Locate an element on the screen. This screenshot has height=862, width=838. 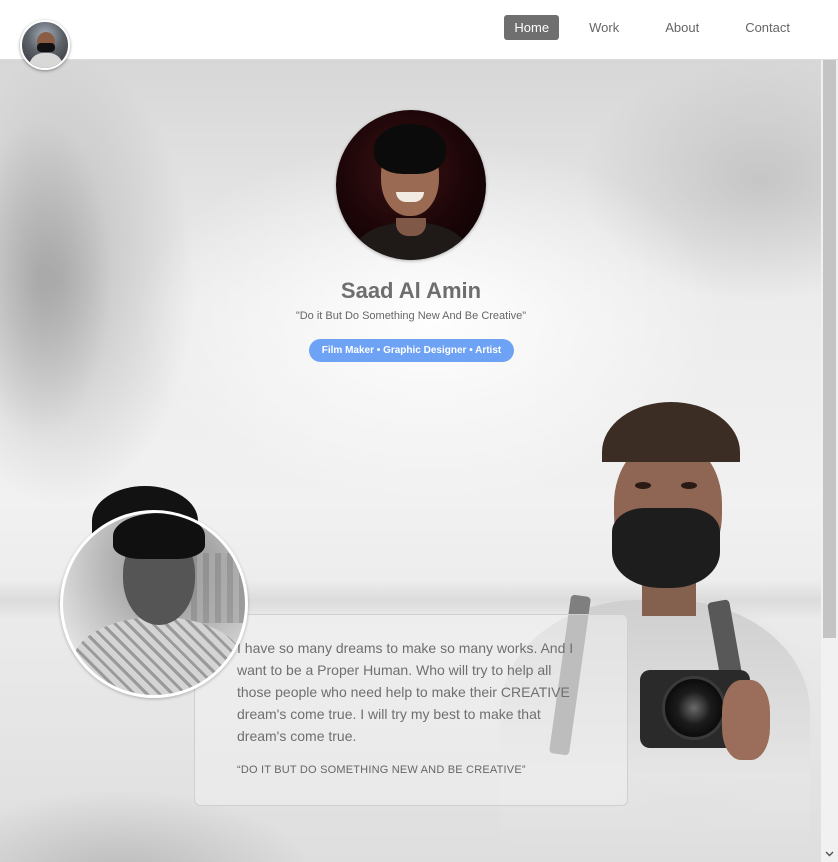
portrait-left-hair is located at coordinates (159, 536).